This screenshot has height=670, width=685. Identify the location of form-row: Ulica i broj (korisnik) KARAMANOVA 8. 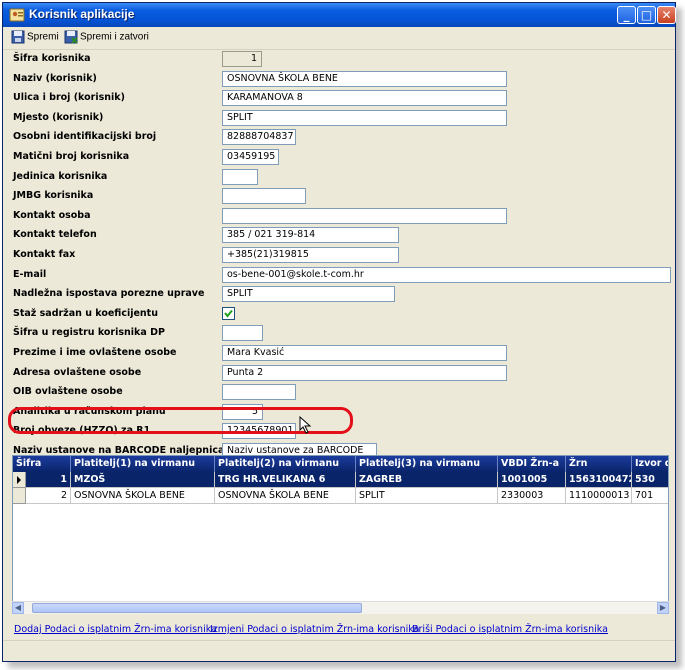
(339, 99).